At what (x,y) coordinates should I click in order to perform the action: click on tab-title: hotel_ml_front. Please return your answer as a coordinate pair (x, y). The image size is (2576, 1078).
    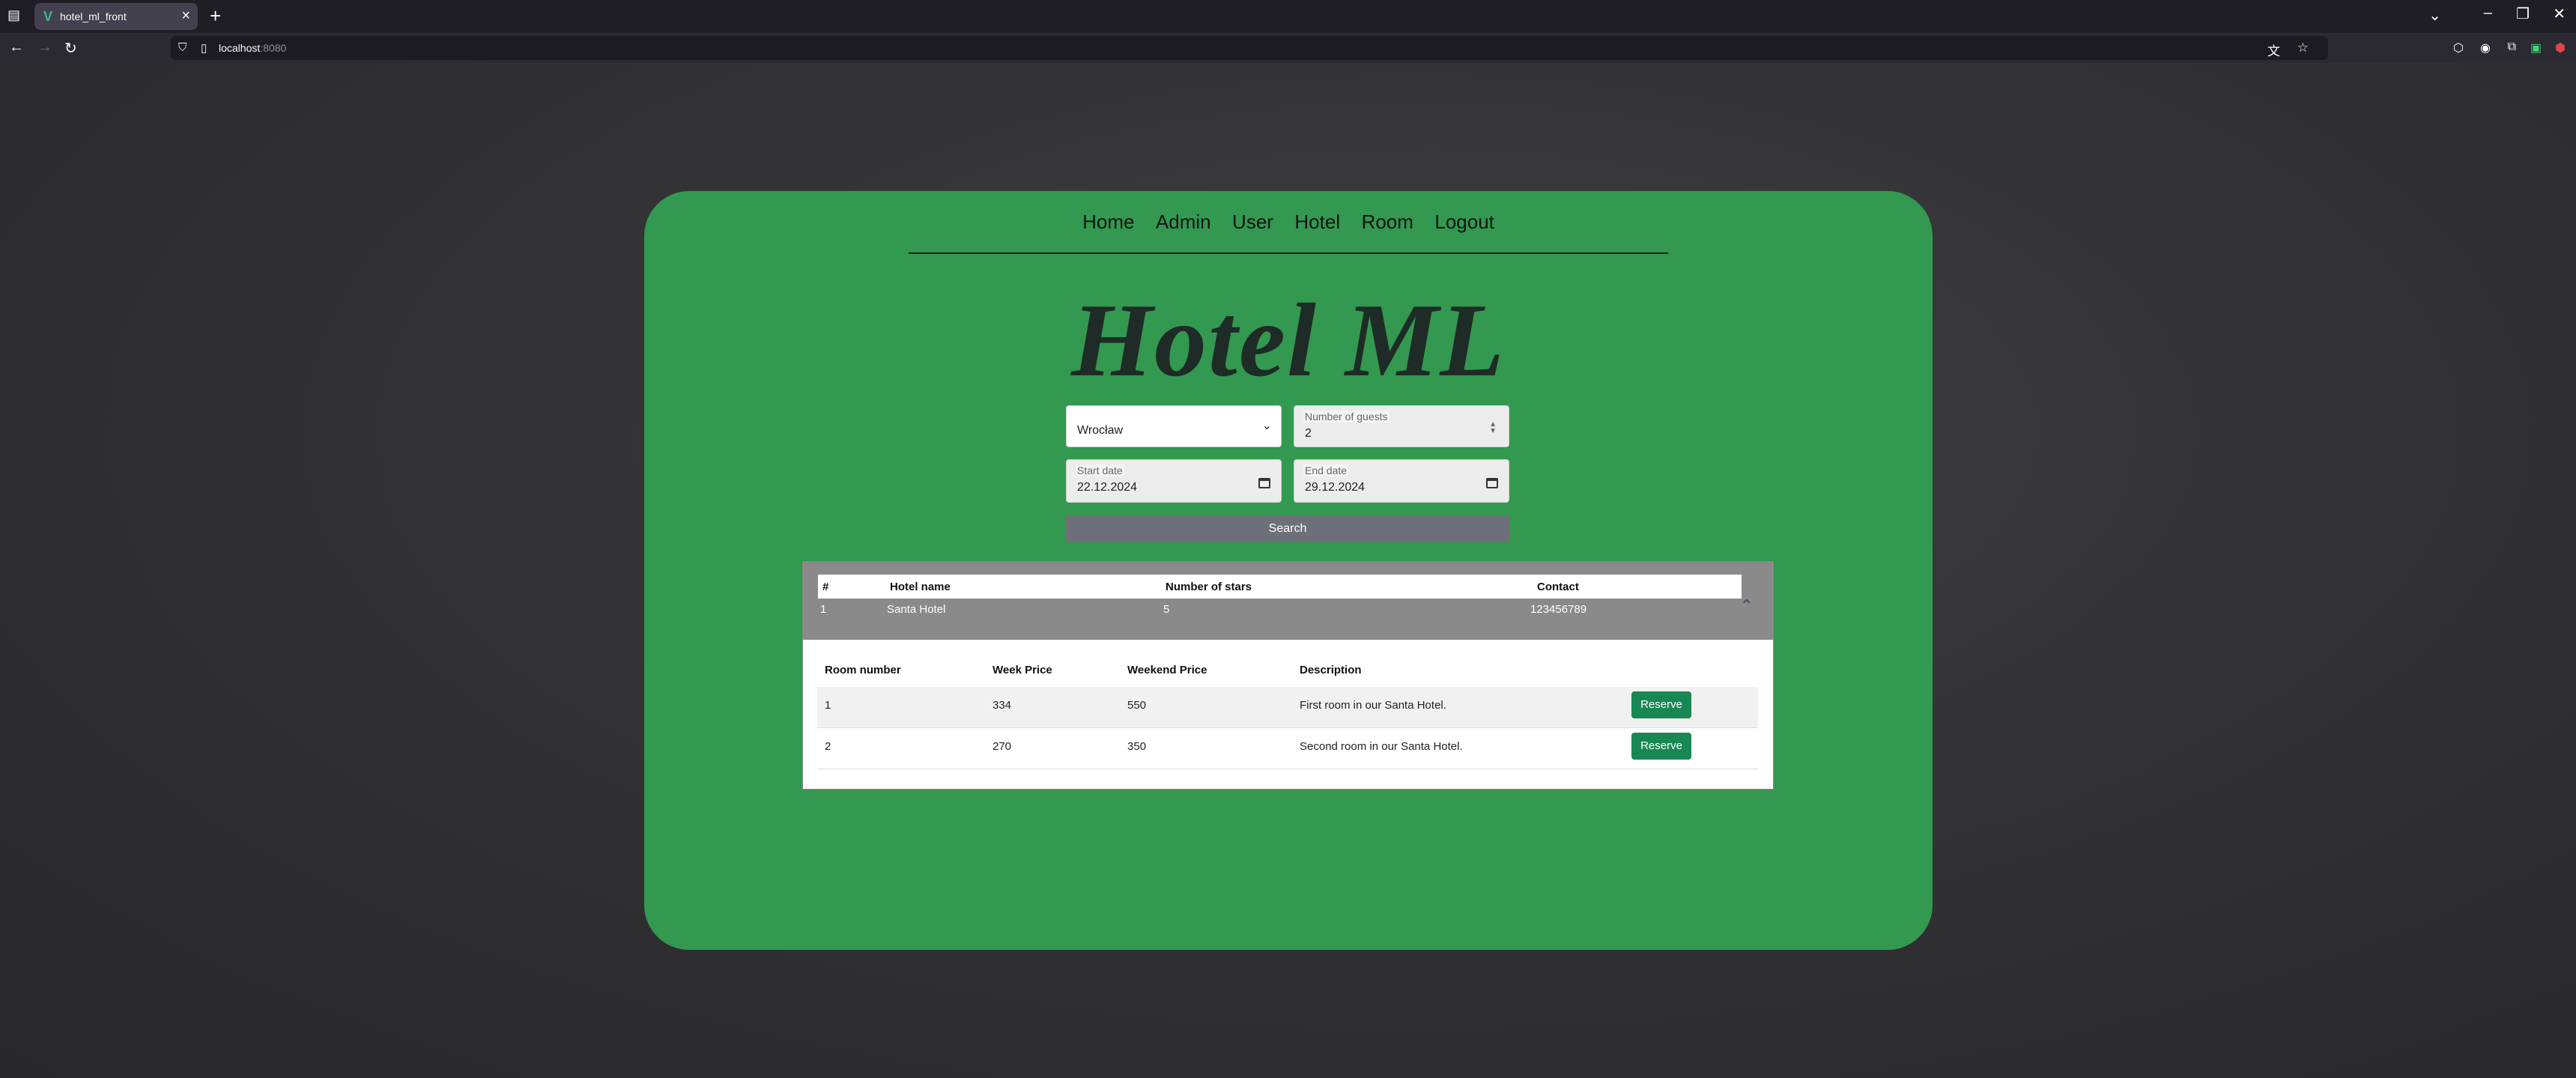
    Looking at the image, I should click on (93, 16).